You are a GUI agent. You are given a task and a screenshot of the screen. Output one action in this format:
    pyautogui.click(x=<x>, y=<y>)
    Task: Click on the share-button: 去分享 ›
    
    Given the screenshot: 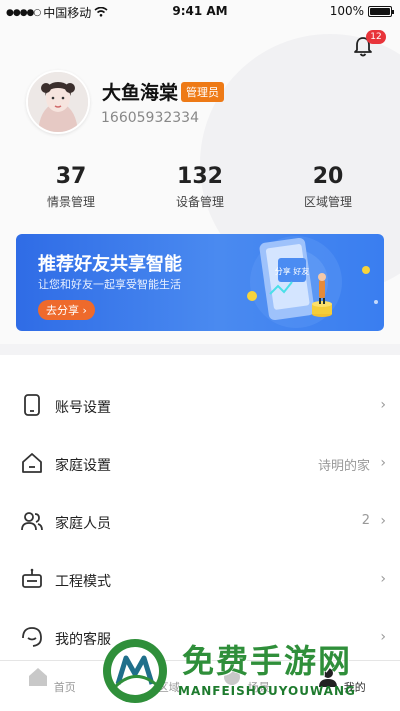 What is the action you would take?
    pyautogui.click(x=66, y=310)
    